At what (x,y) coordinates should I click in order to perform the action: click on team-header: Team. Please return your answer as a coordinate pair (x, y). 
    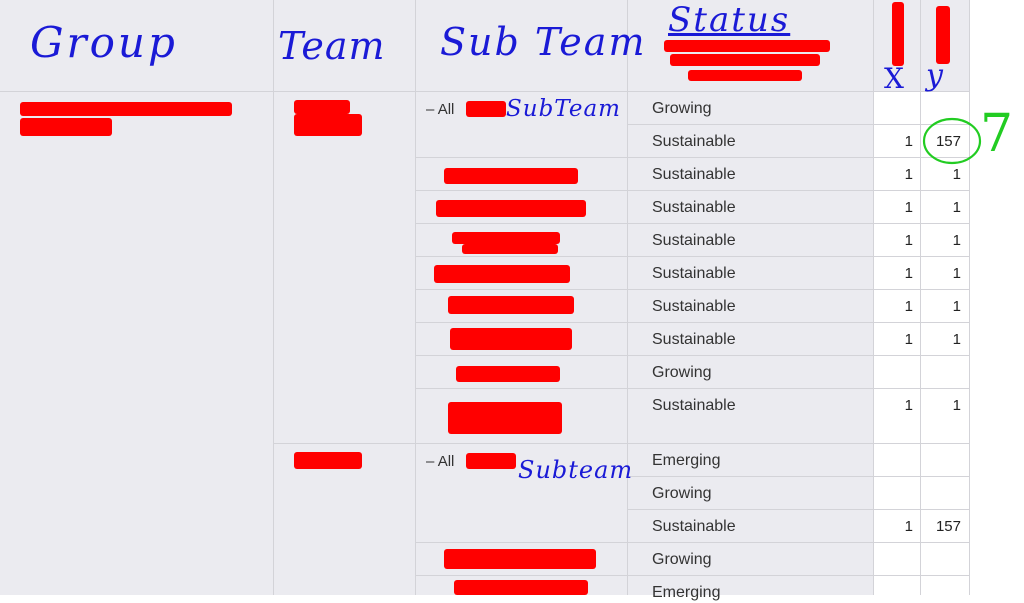
    Looking at the image, I should click on (332, 46).